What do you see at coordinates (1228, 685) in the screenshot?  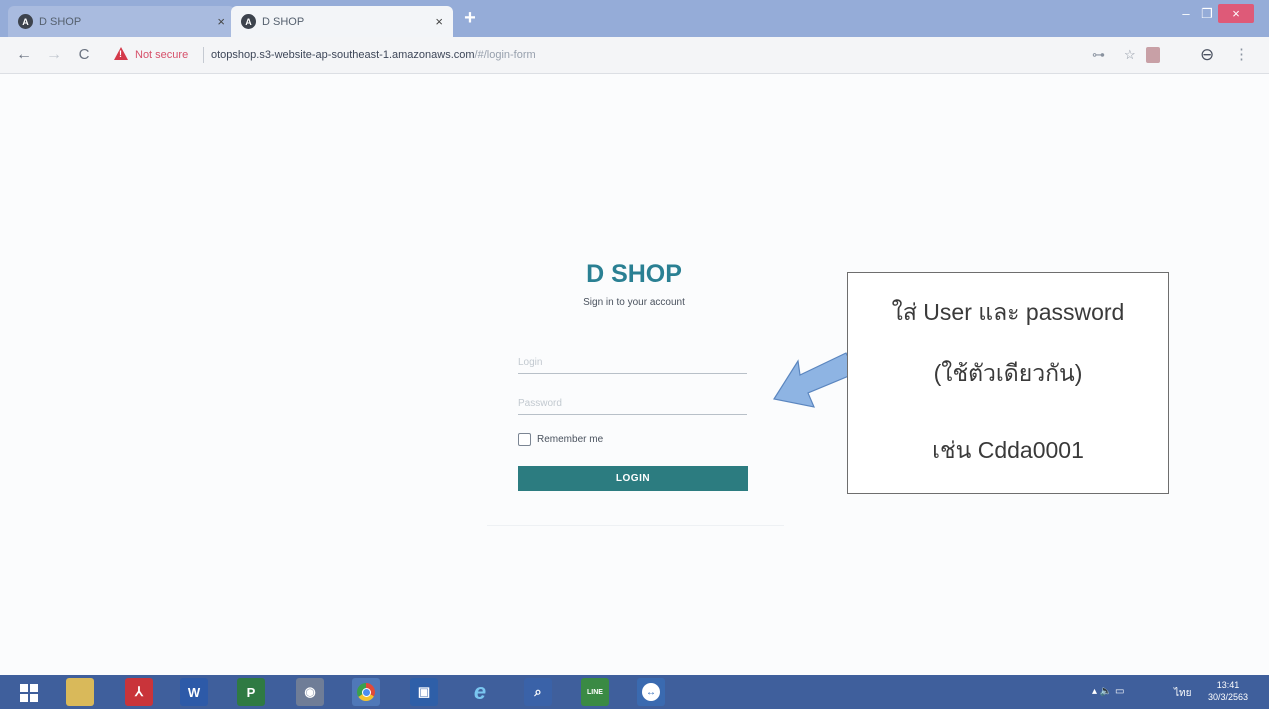 I see `clock-time: 13:41` at bounding box center [1228, 685].